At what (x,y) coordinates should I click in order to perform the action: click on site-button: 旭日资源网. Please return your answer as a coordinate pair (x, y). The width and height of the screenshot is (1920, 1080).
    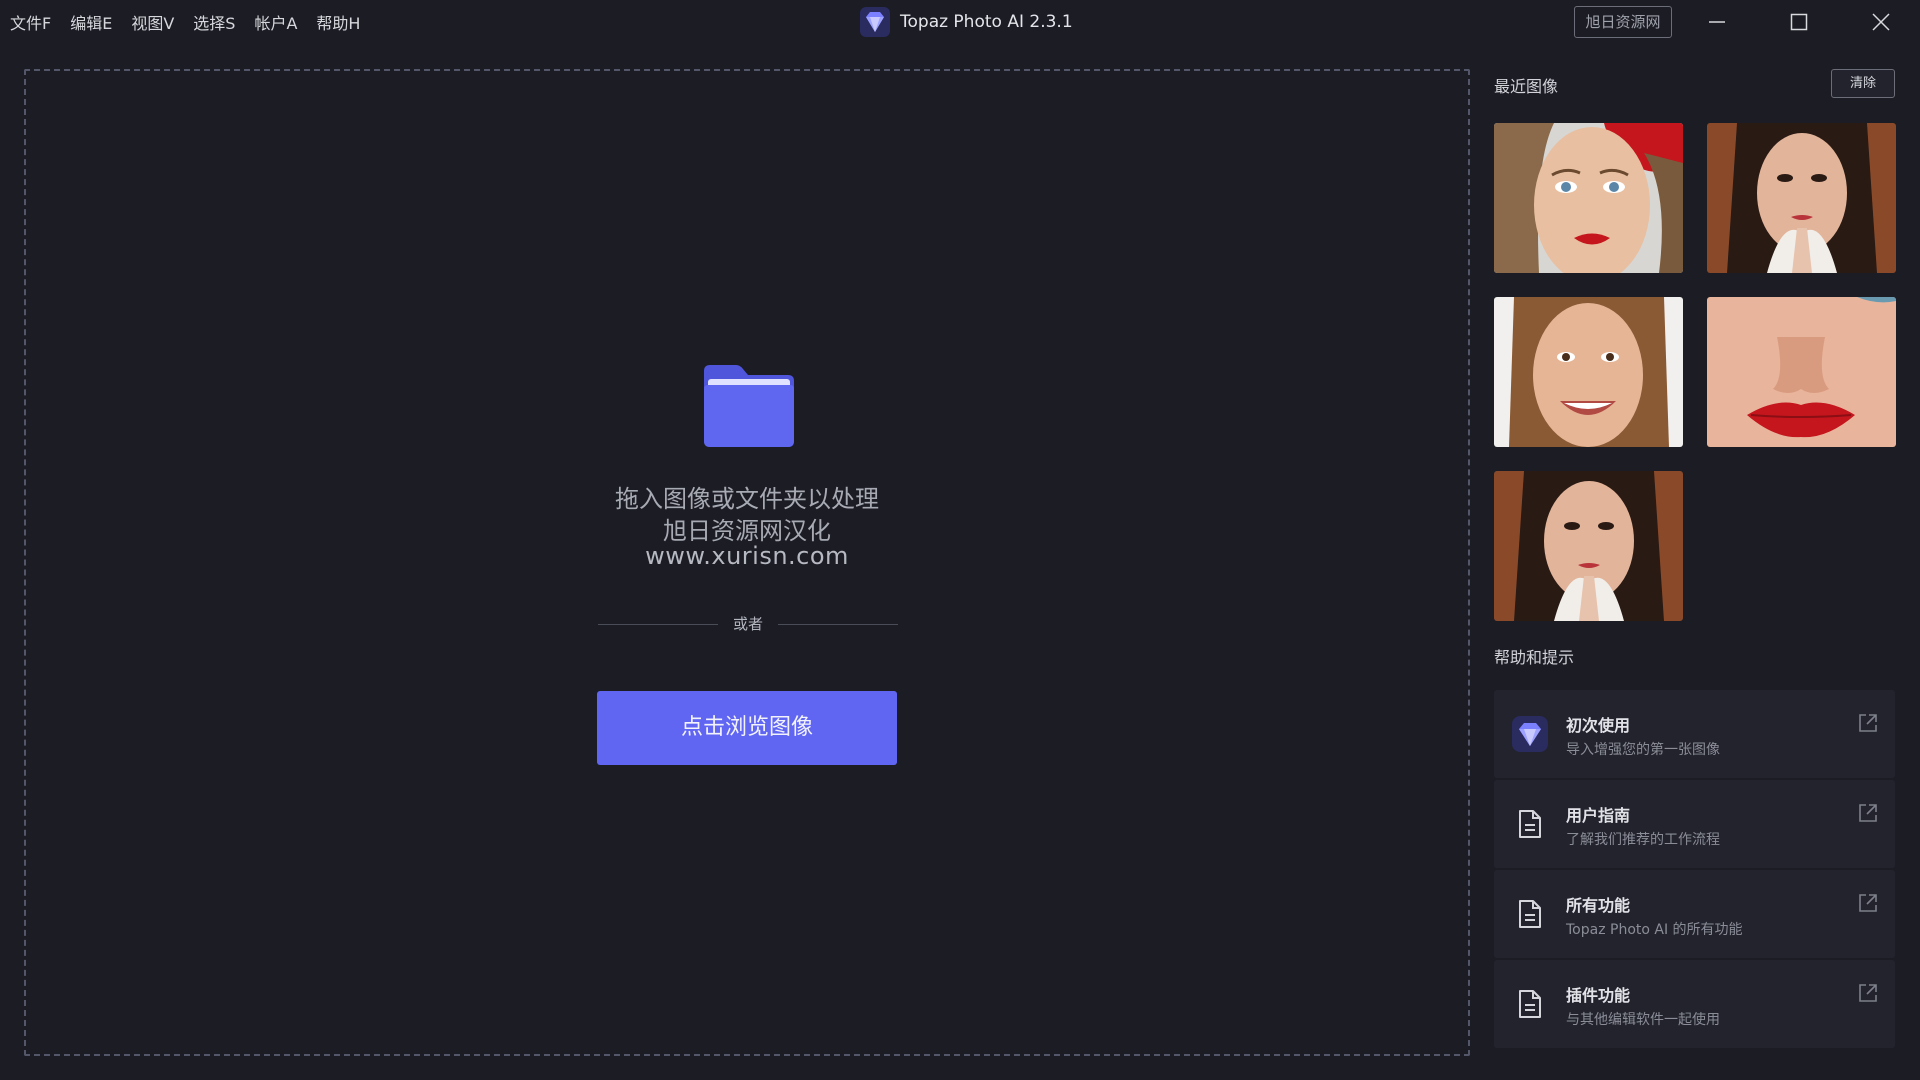
    Looking at the image, I should click on (1623, 22).